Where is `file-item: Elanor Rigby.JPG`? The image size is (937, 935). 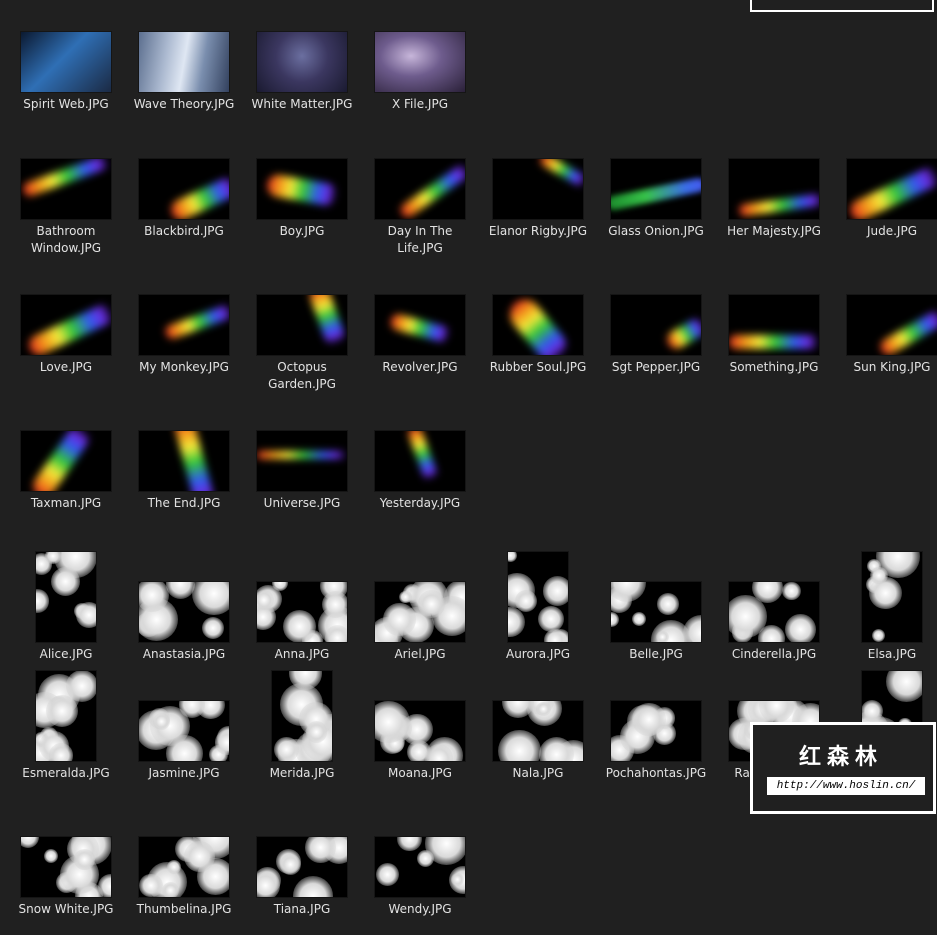
file-item: Elanor Rigby.JPG is located at coordinates (538, 192).